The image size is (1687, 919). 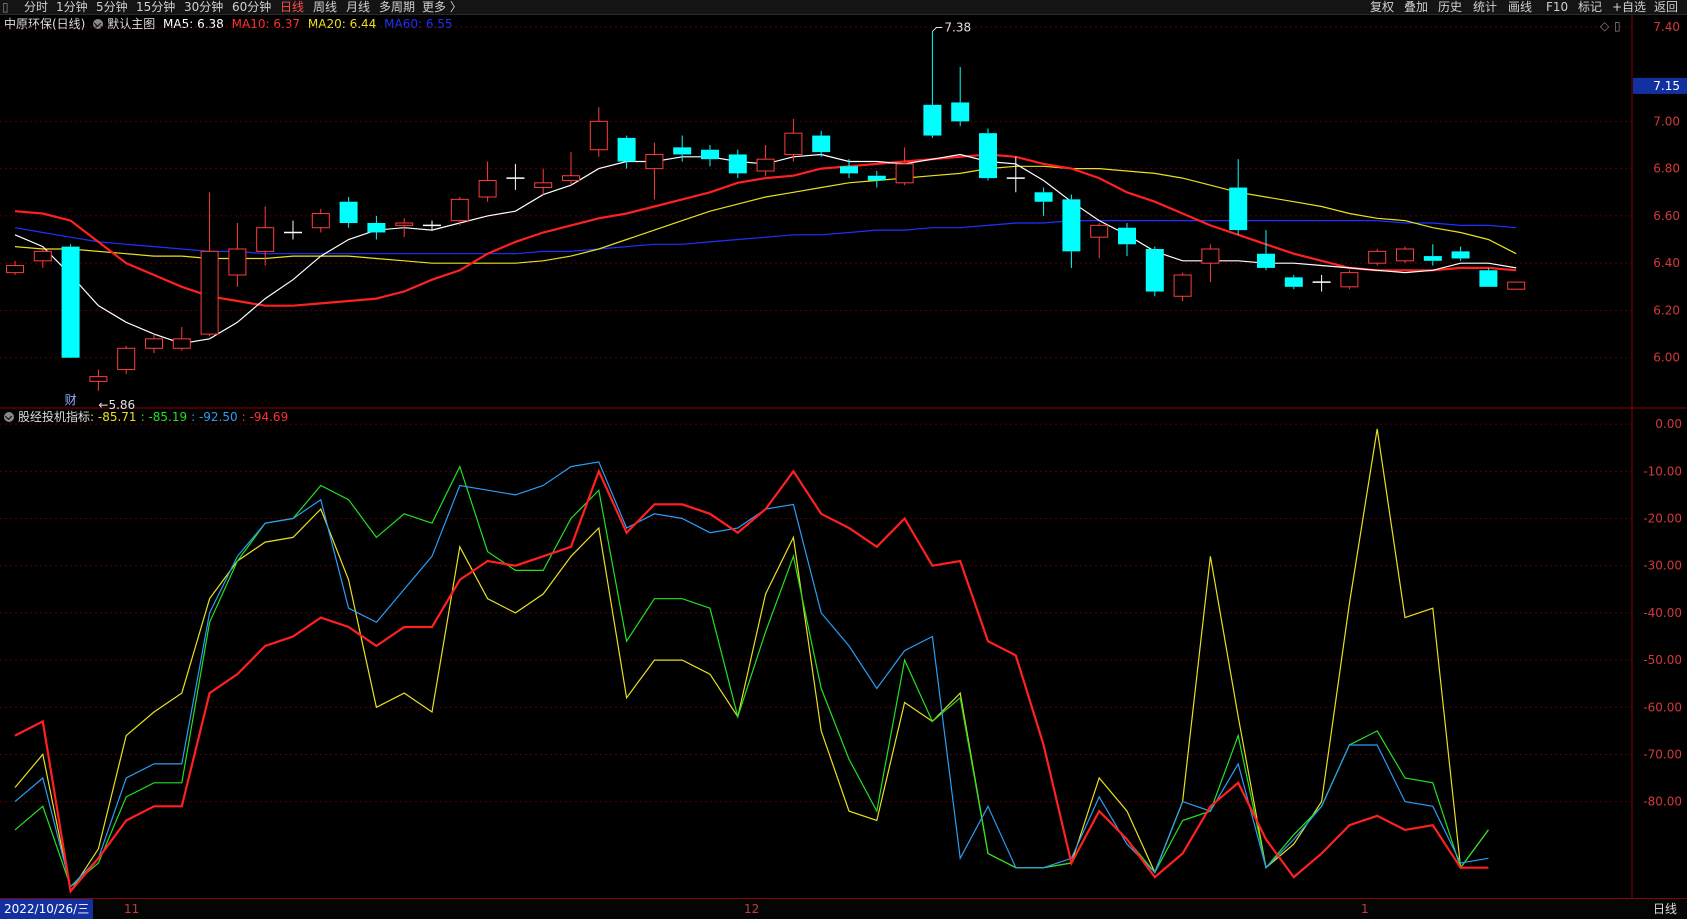 I want to click on indicator-legend: 股经投机指标: -85.71: -85.19: -92.50: -94.69, so click(x=148, y=417).